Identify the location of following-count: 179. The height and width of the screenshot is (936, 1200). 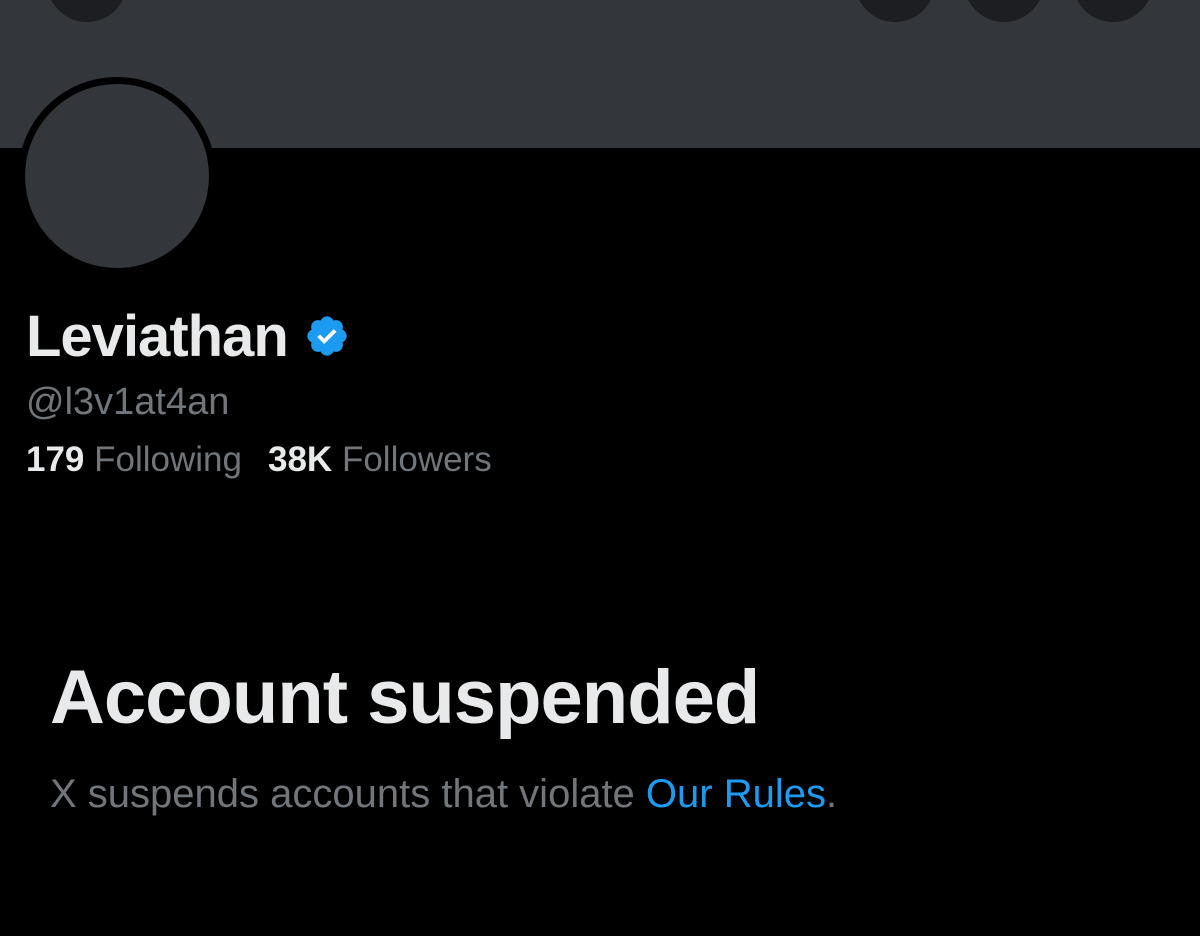
(55, 459).